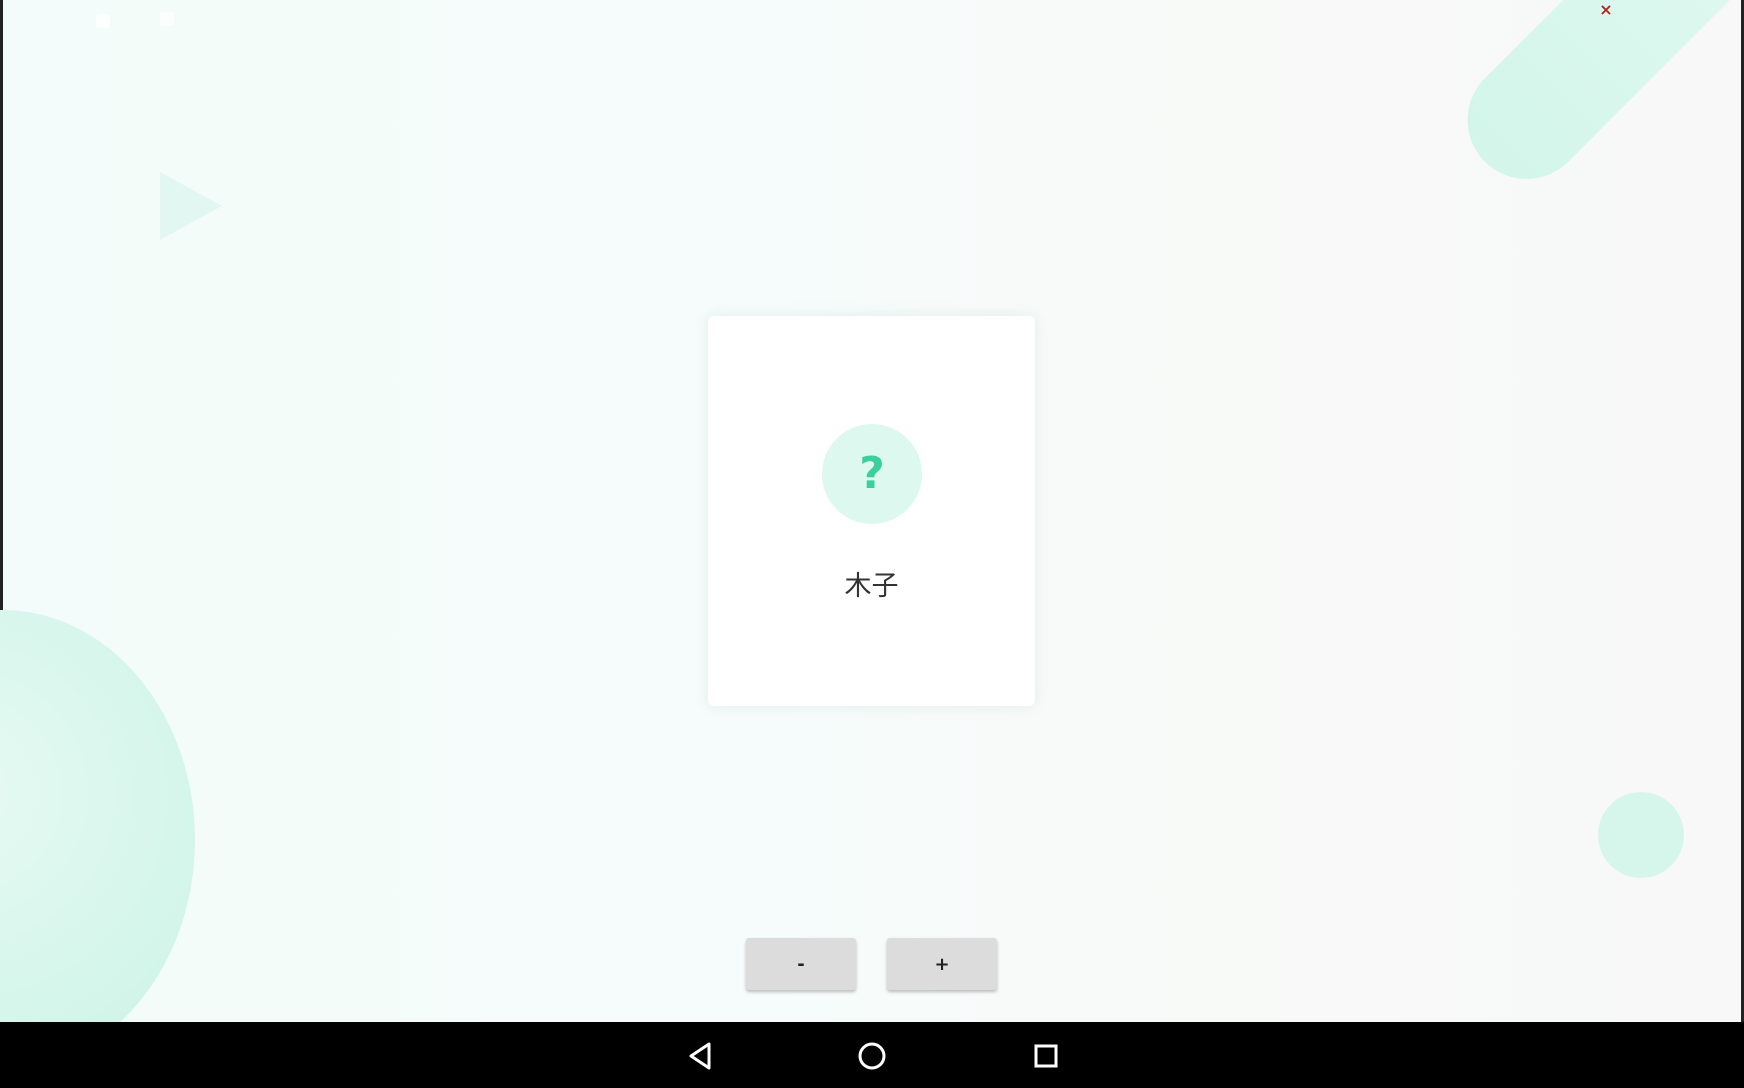  I want to click on question-mark-icon: ?, so click(872, 474).